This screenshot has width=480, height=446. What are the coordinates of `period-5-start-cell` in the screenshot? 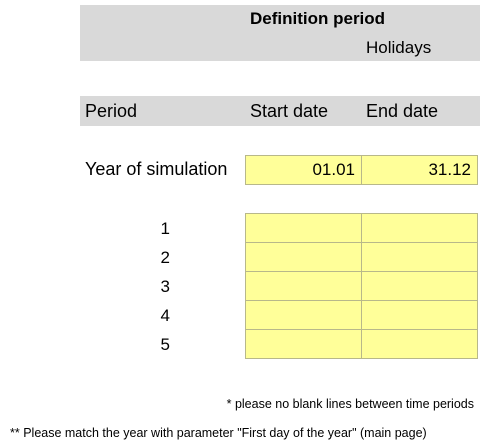 It's located at (303, 344).